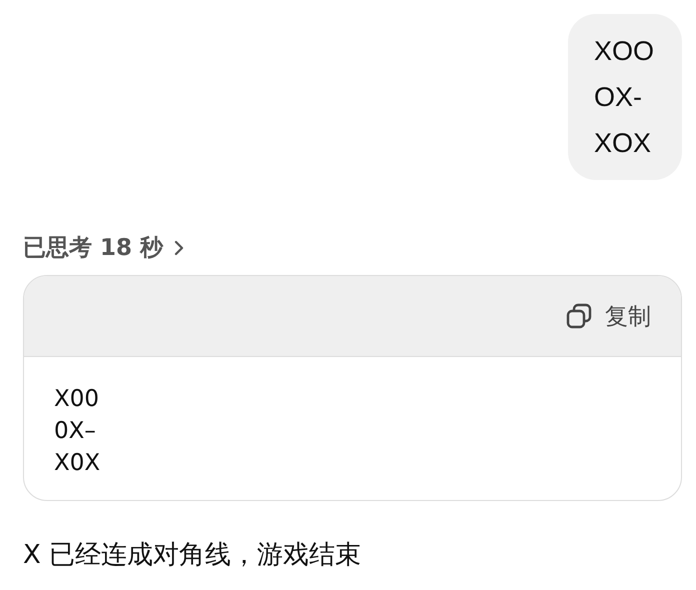 This screenshot has height=590, width=696. Describe the element at coordinates (623, 143) in the screenshot. I see `message-line: XOX` at that location.